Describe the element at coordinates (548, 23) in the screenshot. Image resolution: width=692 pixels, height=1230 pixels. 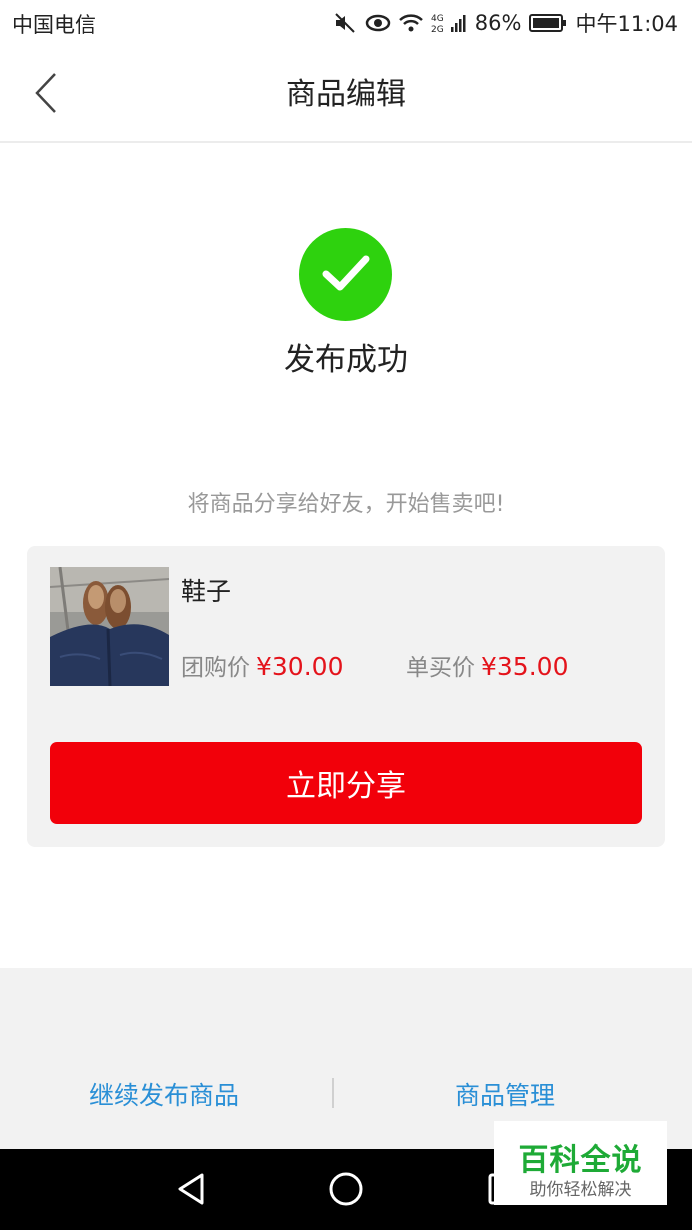
I see `battery-icon` at that location.